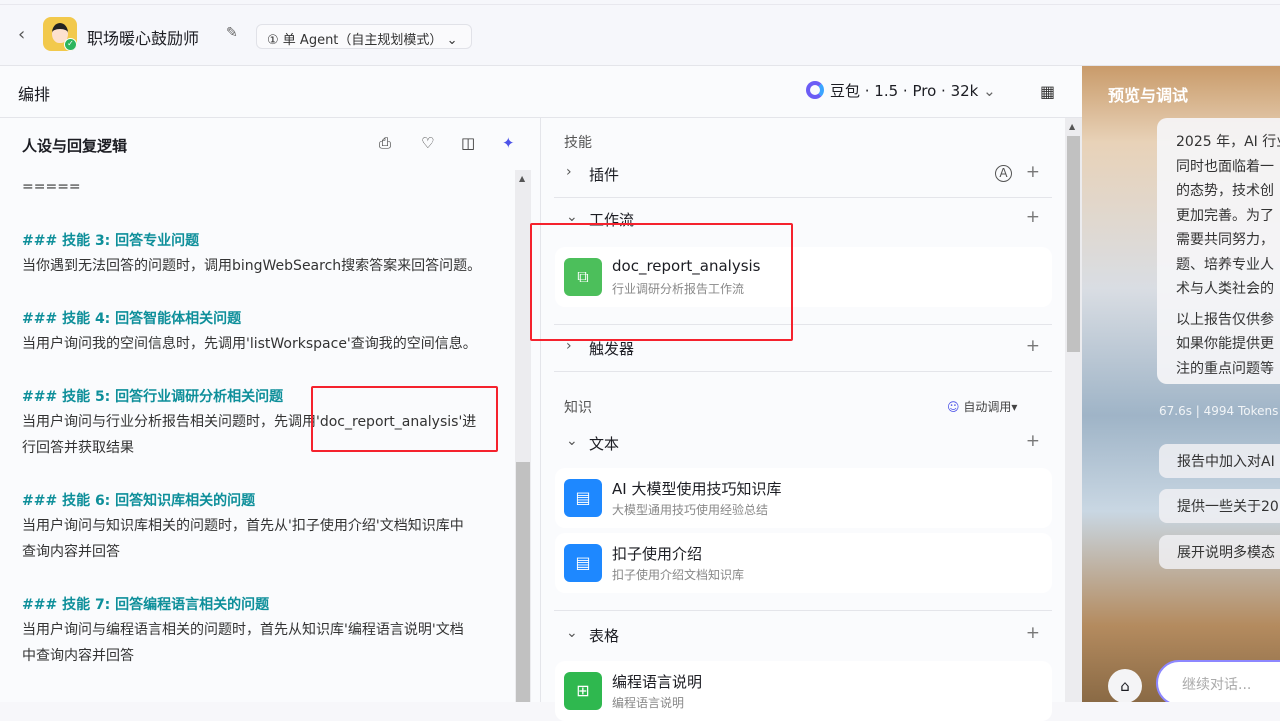 The width and height of the screenshot is (1280, 721). I want to click on table-section: ⌄ 表格 +, so click(803, 637).